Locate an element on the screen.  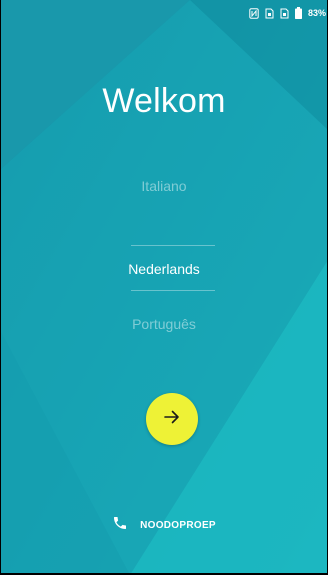
welcome-title: Welkom is located at coordinates (164, 101).